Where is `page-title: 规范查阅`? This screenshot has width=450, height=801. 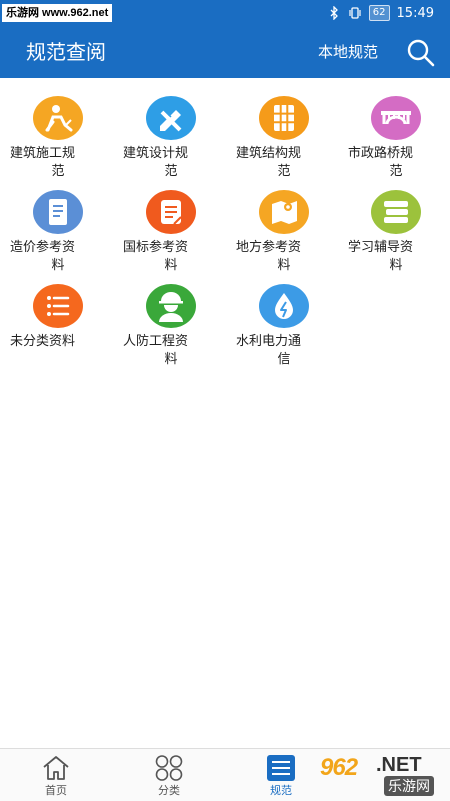
page-title: 规范查阅 is located at coordinates (66, 52).